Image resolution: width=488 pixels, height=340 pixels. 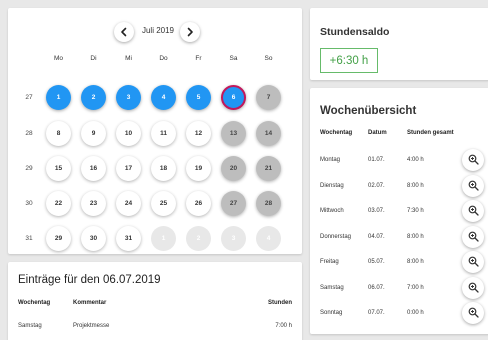 I want to click on weekday-header: So, so click(x=268, y=58).